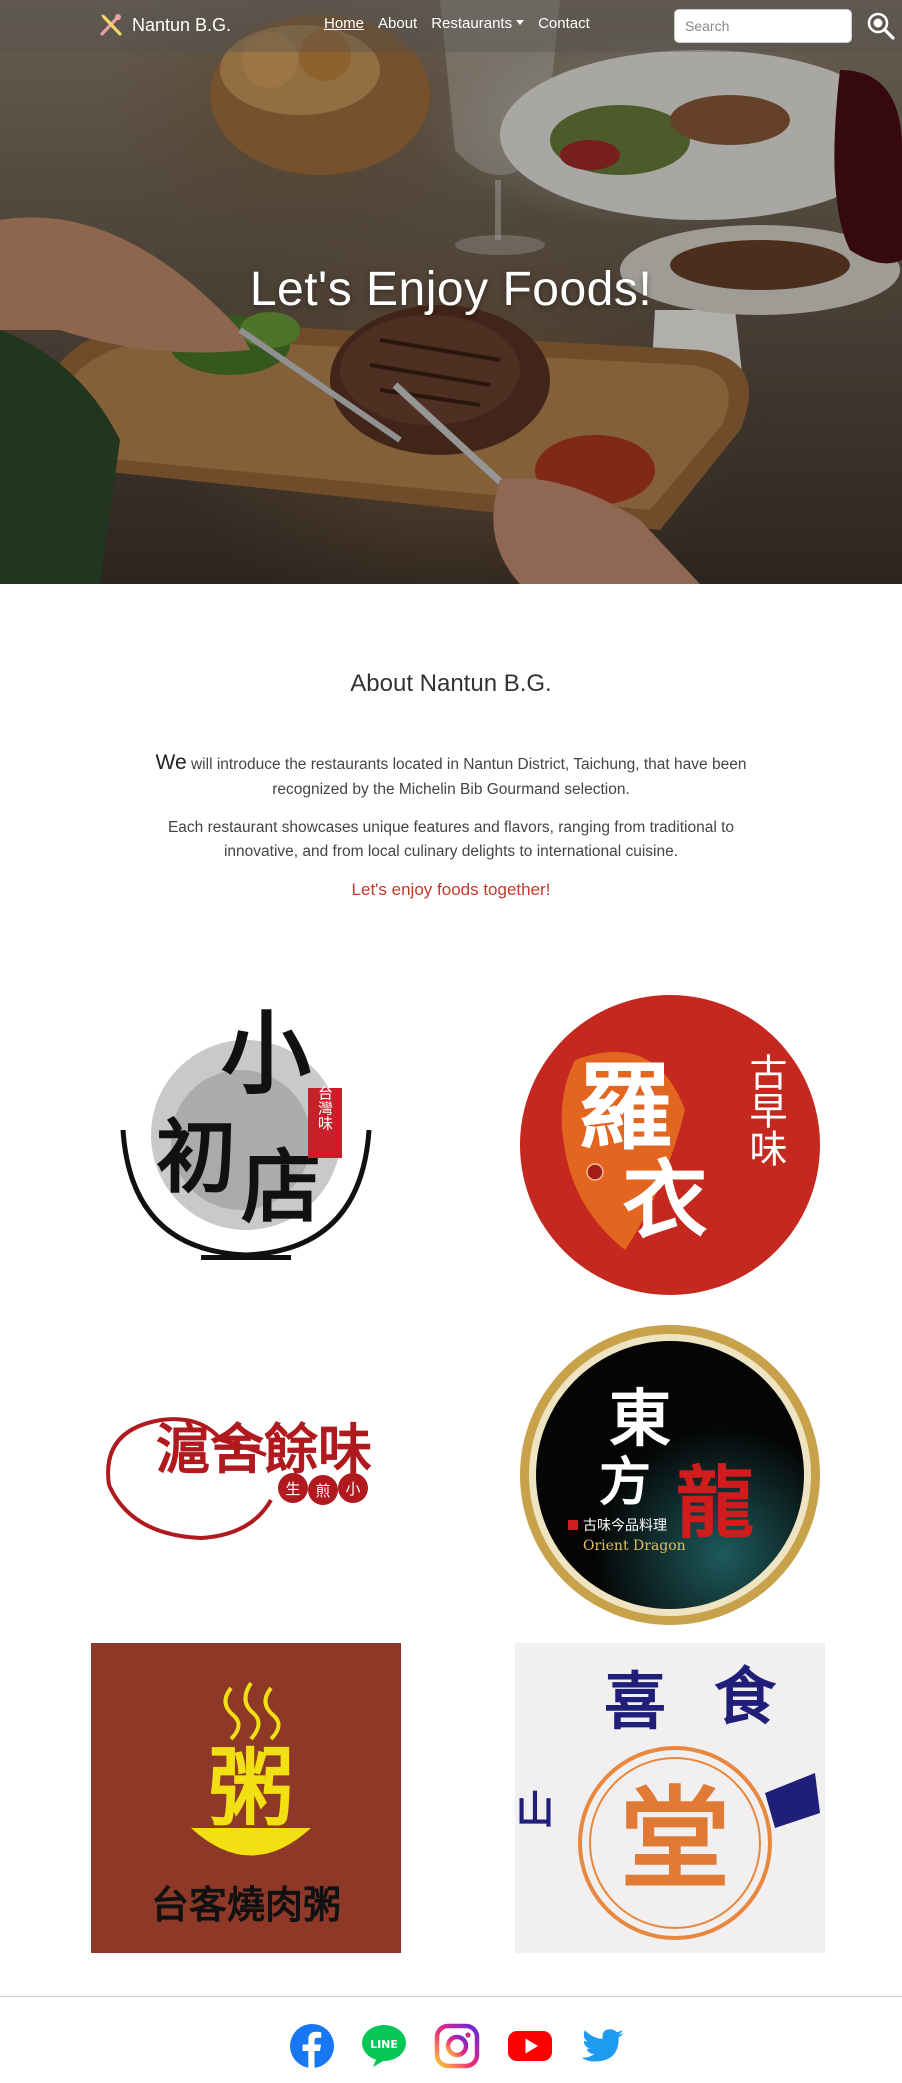 This screenshot has height=2083, width=902. I want to click on line-link: LINE, so click(384, 2046).